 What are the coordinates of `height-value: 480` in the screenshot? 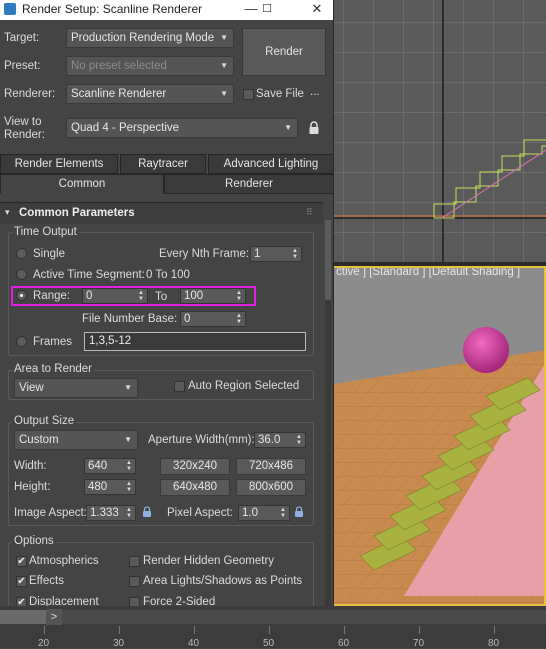 It's located at (98, 487).